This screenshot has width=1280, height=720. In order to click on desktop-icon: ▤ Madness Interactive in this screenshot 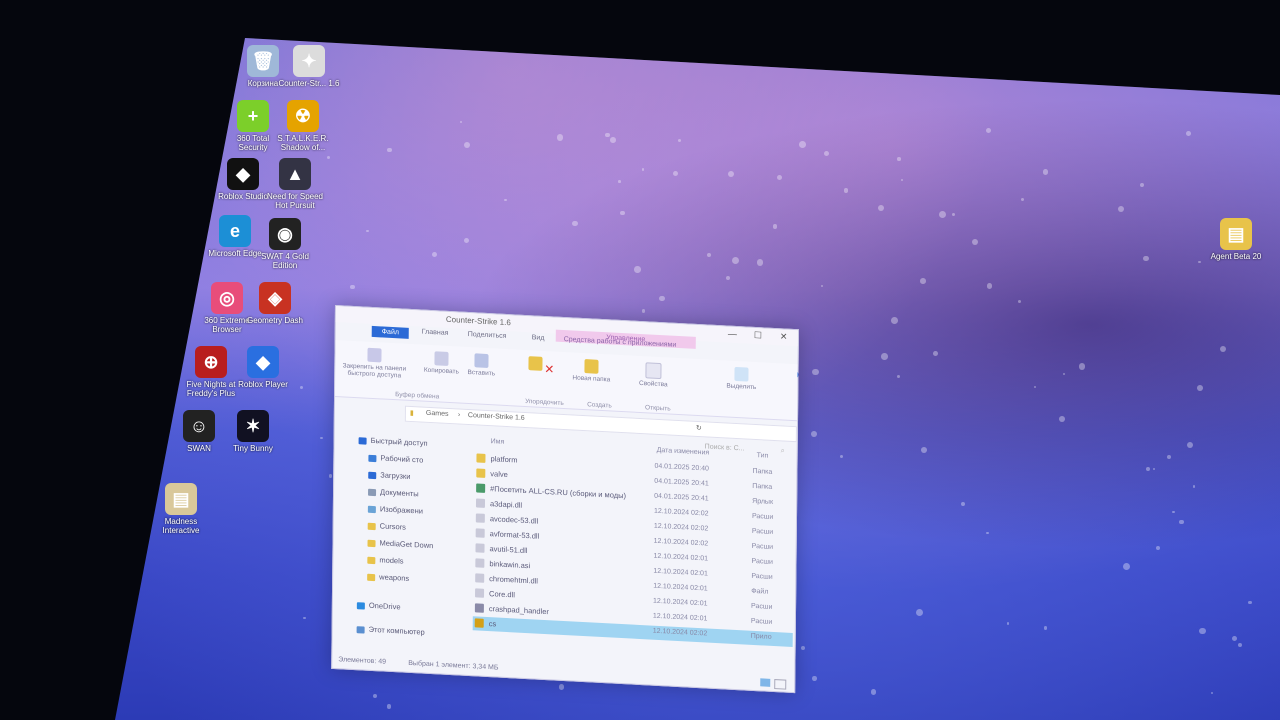, I will do `click(181, 509)`.